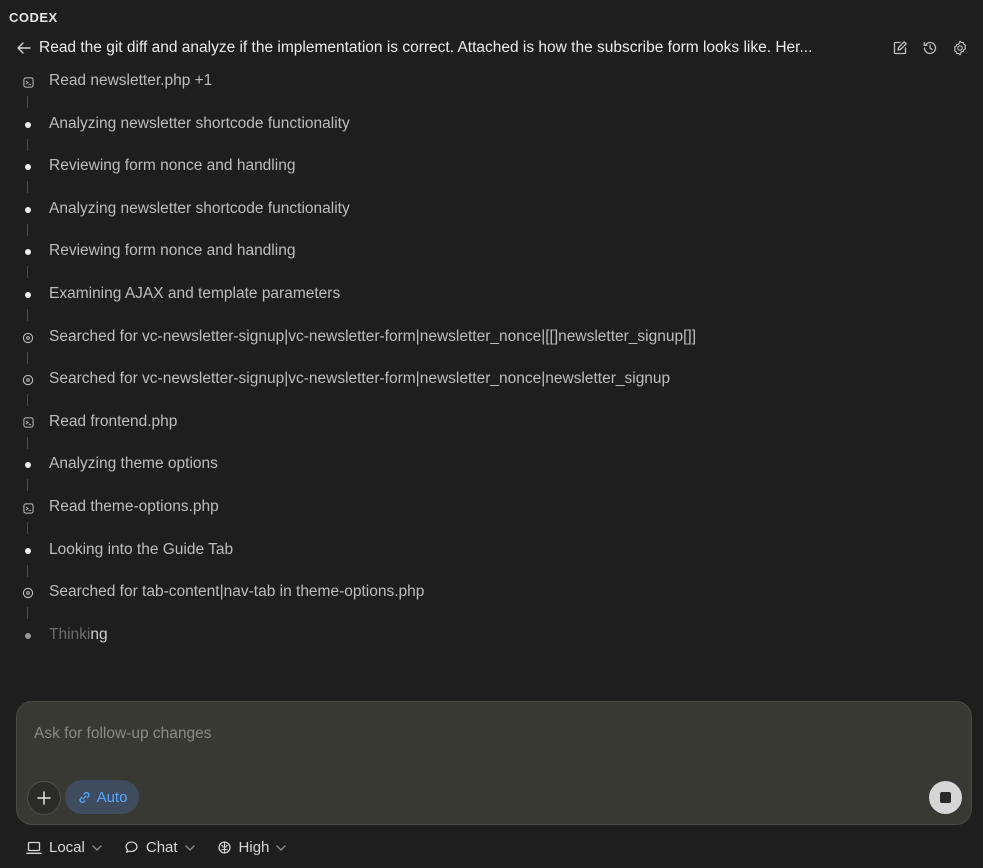 The width and height of the screenshot is (983, 868). What do you see at coordinates (113, 421) in the screenshot?
I see `timeline-step-label: Read frontend.php` at bounding box center [113, 421].